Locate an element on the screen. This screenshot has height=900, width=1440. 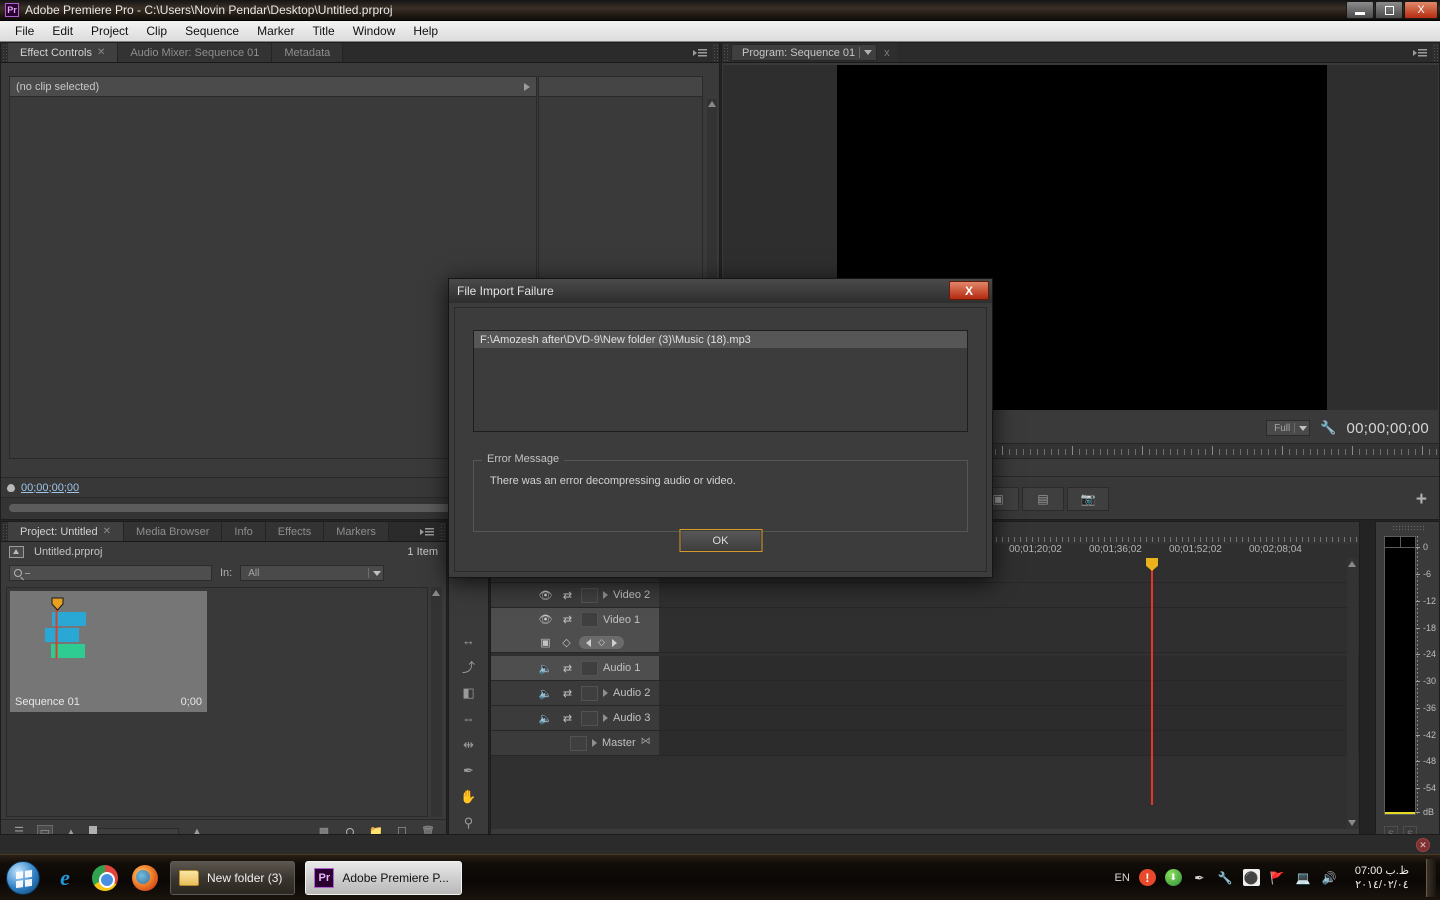
project-item-list: Sequence 01 0;00 is located at coordinates (217, 702).